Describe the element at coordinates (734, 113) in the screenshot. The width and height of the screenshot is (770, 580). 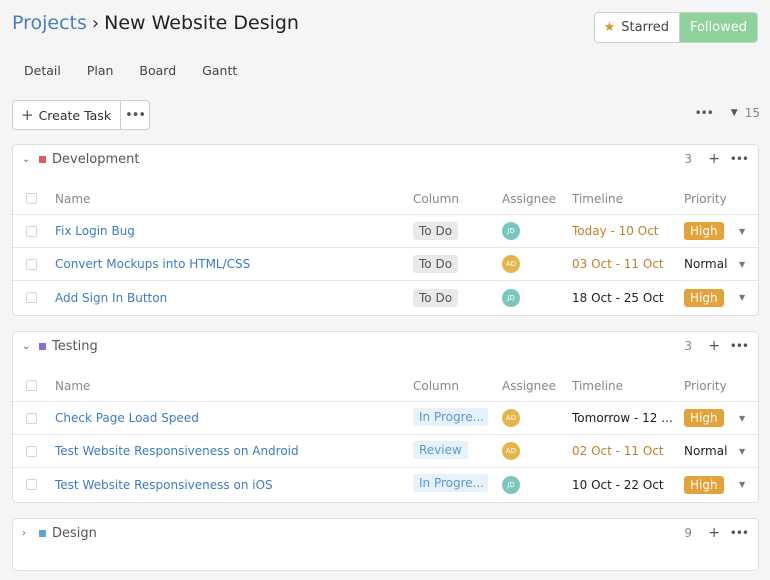
I see `caret-down-icon: ▼` at that location.